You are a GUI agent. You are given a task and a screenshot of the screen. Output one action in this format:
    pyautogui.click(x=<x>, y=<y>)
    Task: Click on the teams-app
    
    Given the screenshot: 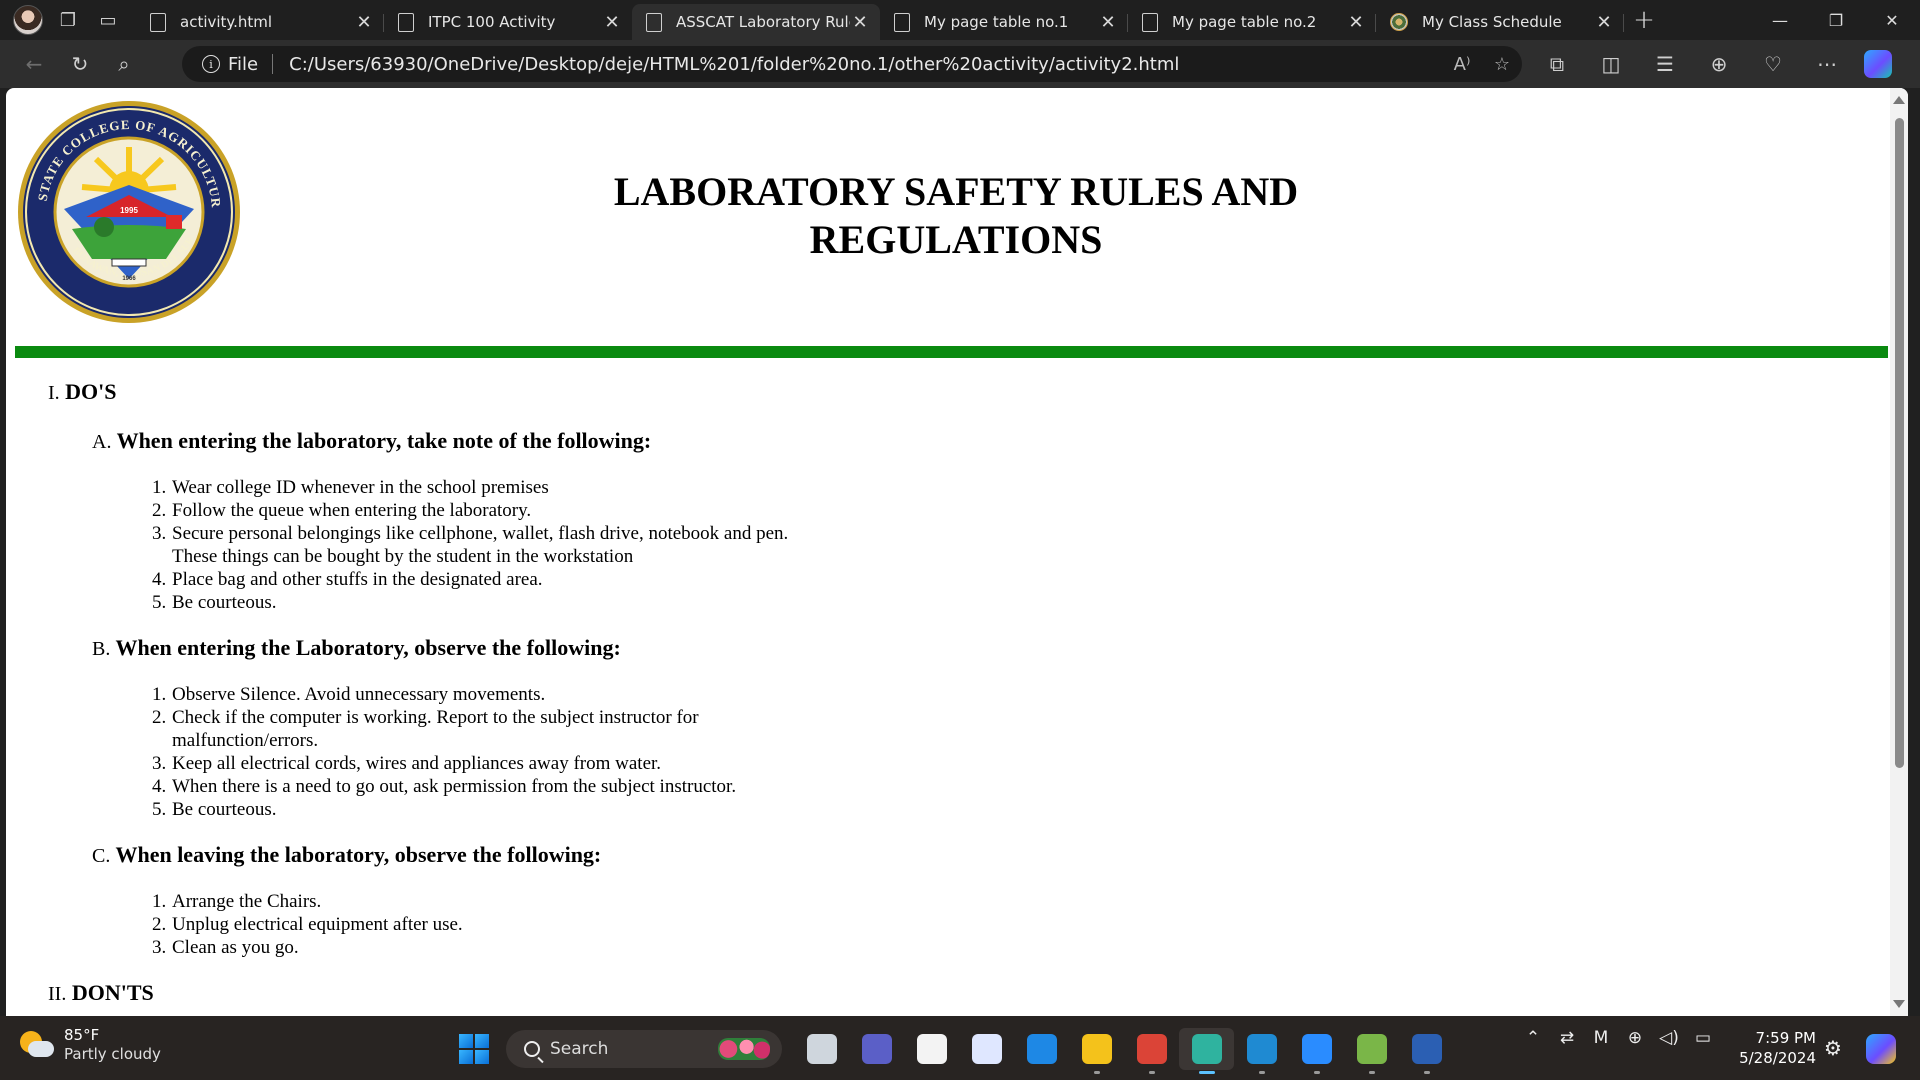 What is the action you would take?
    pyautogui.click(x=876, y=1049)
    